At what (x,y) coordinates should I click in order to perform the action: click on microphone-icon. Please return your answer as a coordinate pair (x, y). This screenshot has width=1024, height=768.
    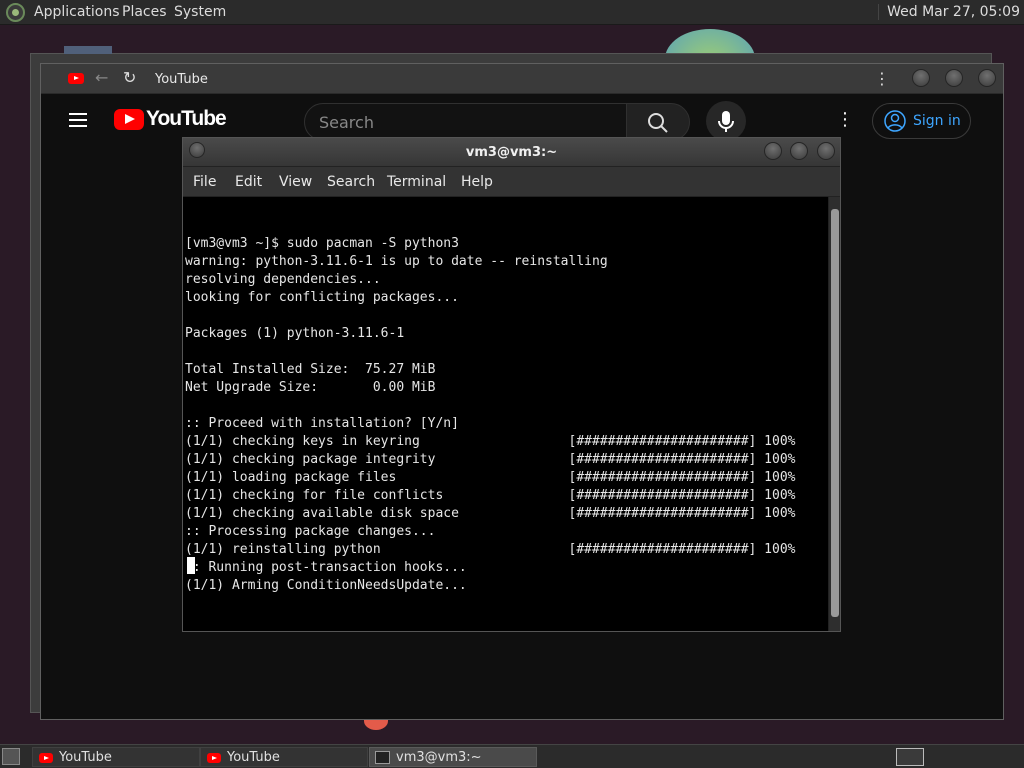
    Looking at the image, I should click on (726, 121).